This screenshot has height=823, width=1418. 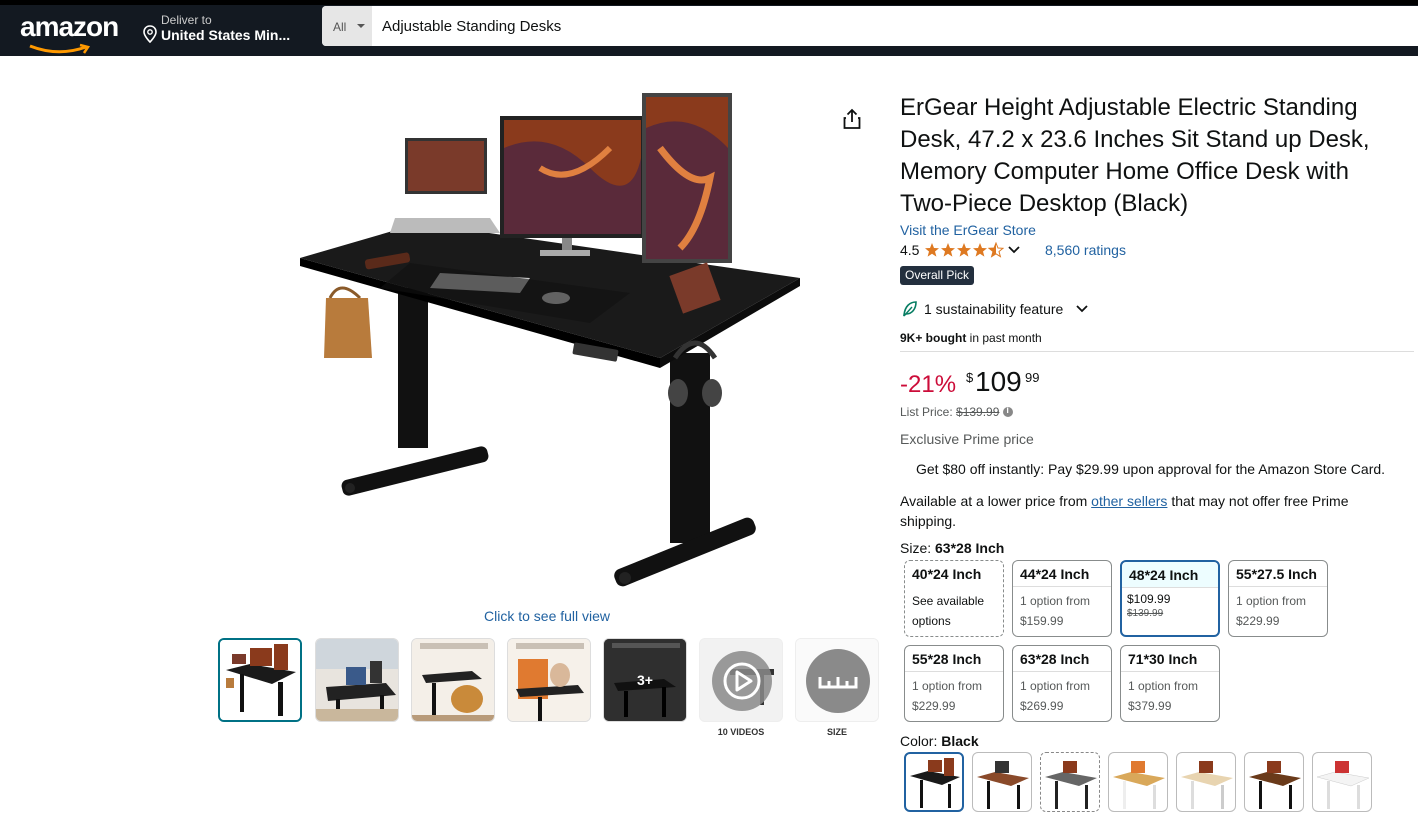 I want to click on divider, so click(x=1157, y=351).